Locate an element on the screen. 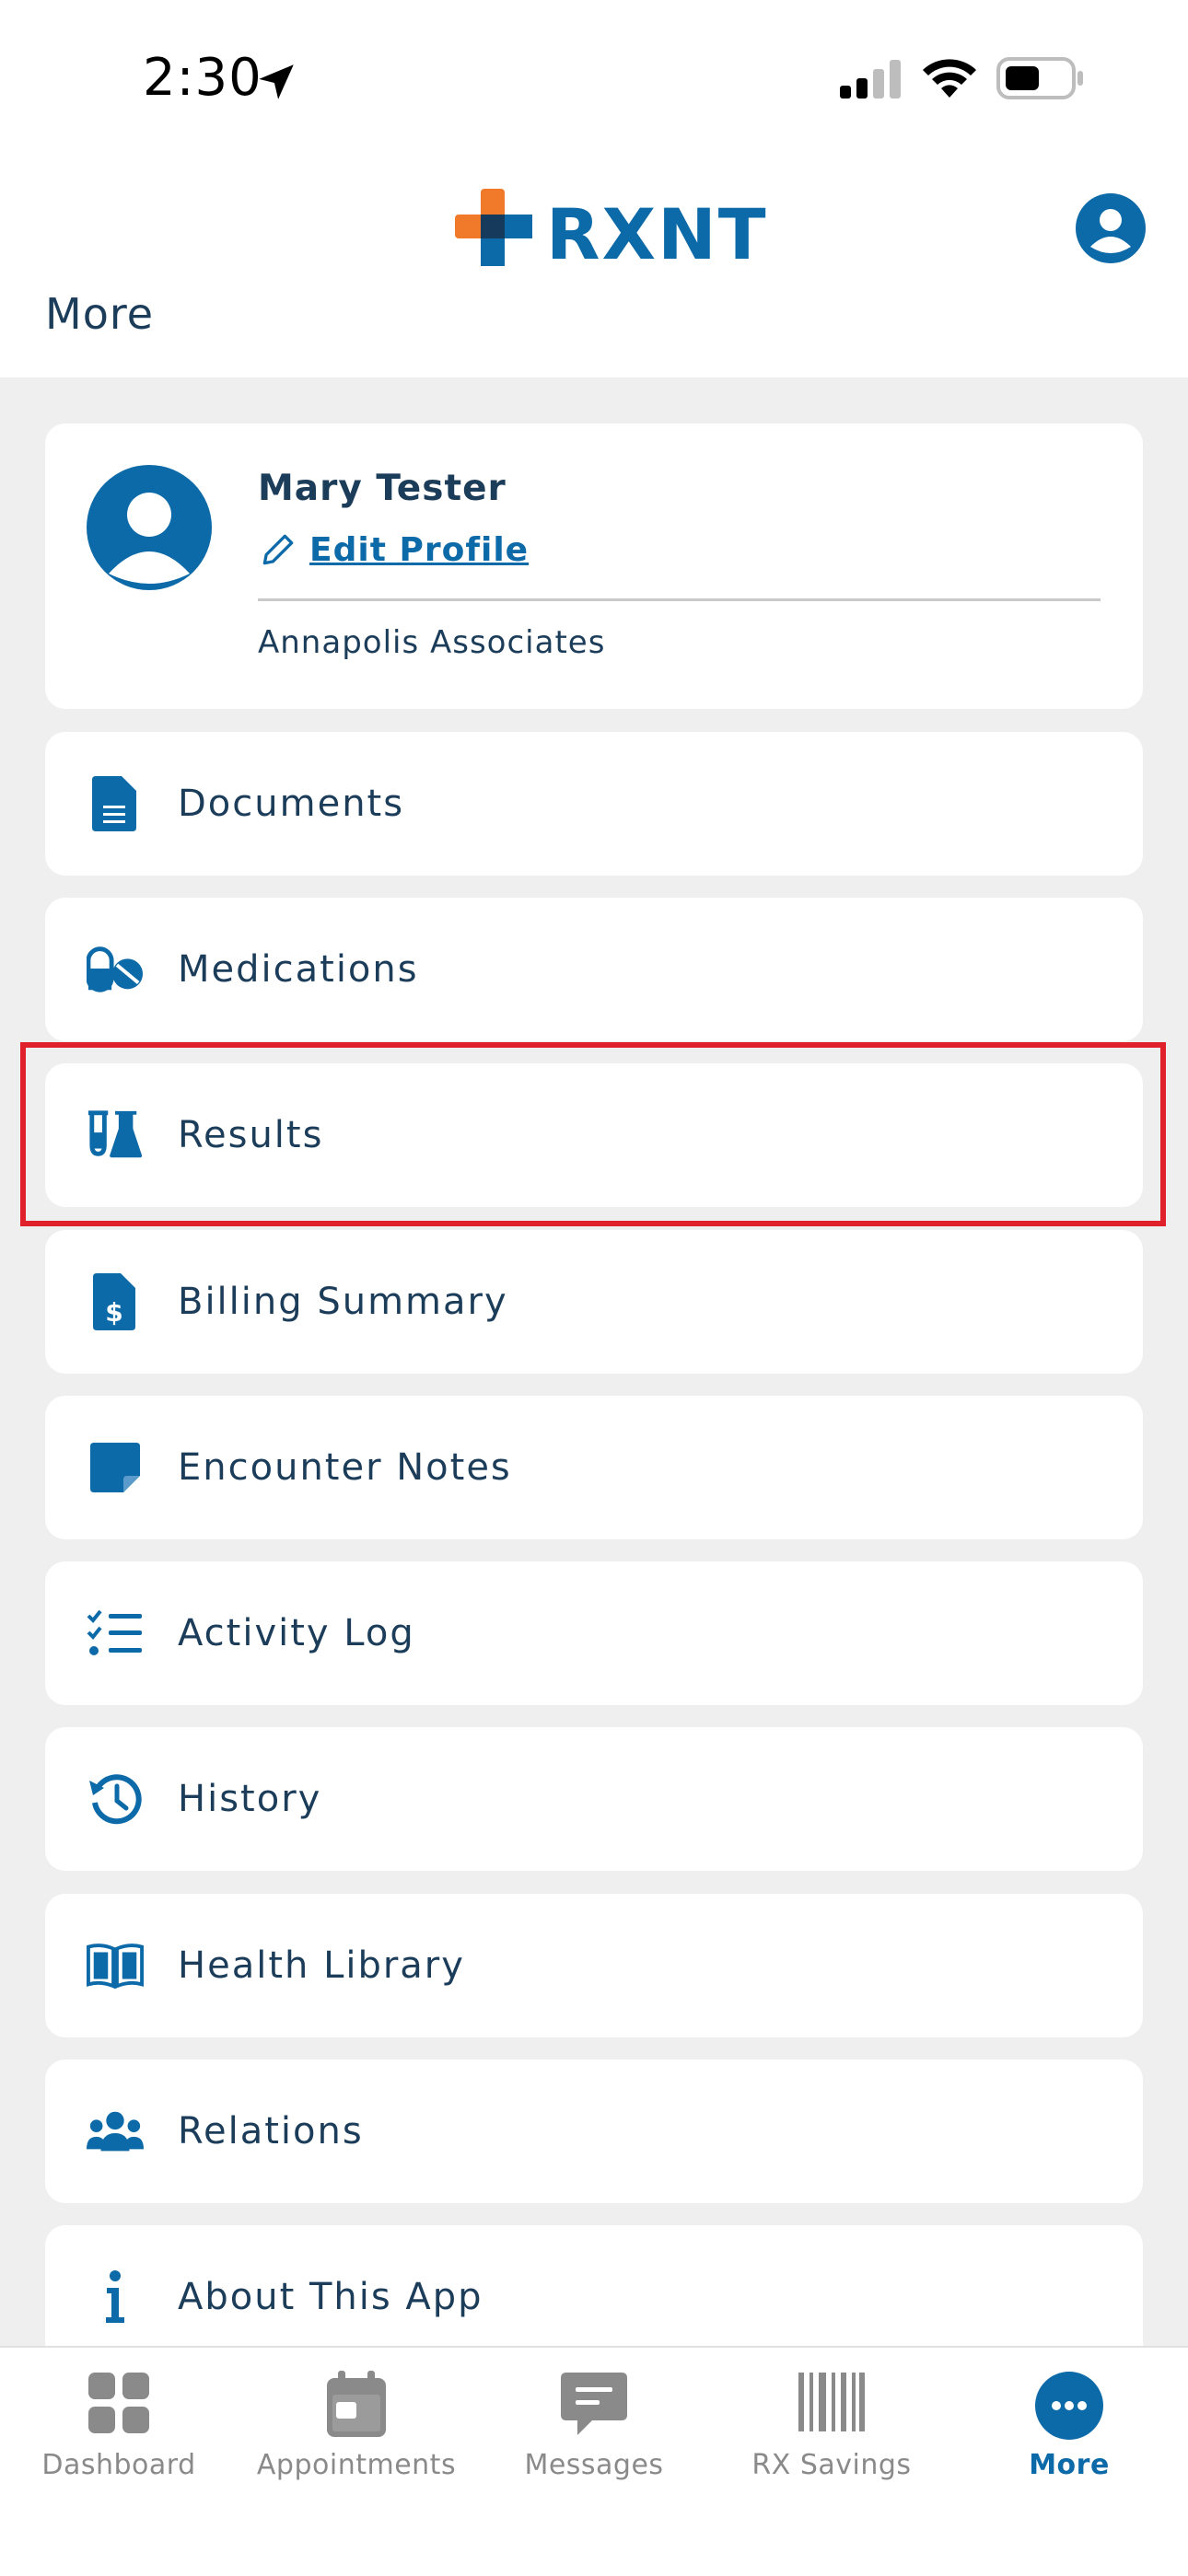 The width and height of the screenshot is (1188, 2576). barcode-icon is located at coordinates (831, 2402).